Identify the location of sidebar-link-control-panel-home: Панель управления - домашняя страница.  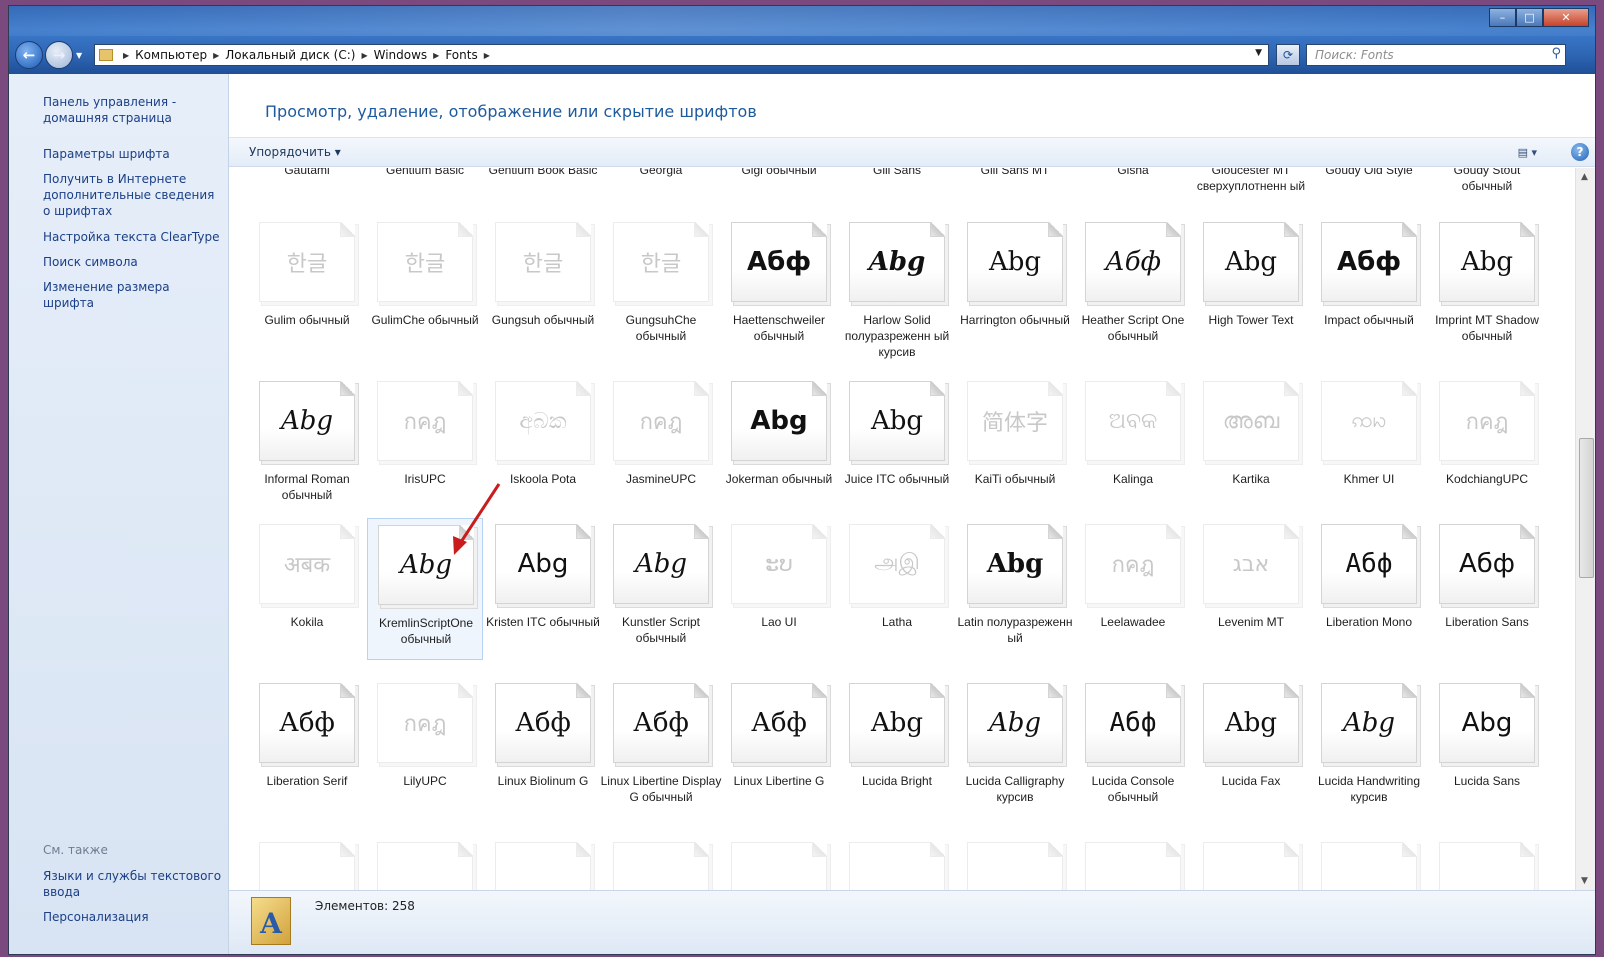
(133, 110).